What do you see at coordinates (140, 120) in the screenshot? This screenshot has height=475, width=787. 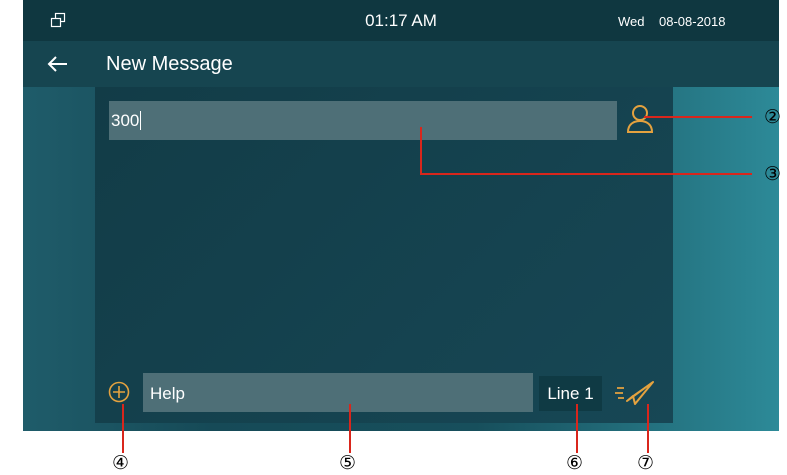 I see `text-caret` at bounding box center [140, 120].